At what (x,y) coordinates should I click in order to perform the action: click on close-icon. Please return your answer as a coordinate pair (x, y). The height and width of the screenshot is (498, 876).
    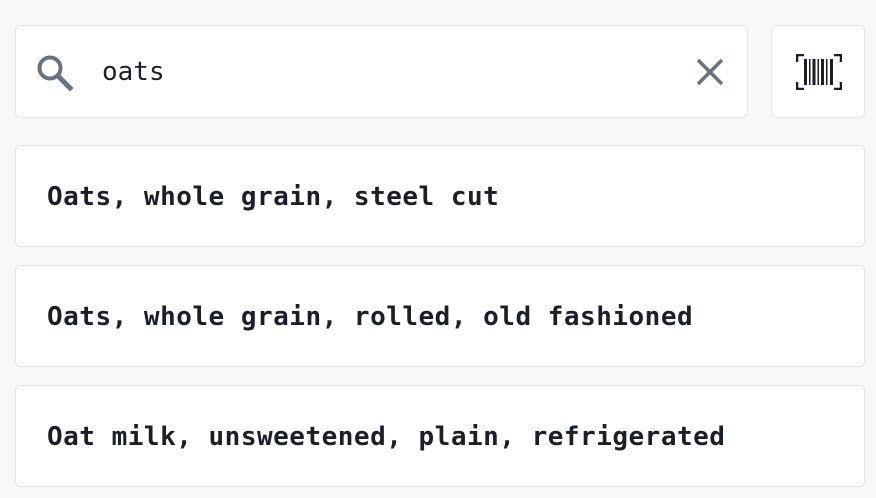
    Looking at the image, I should click on (710, 72).